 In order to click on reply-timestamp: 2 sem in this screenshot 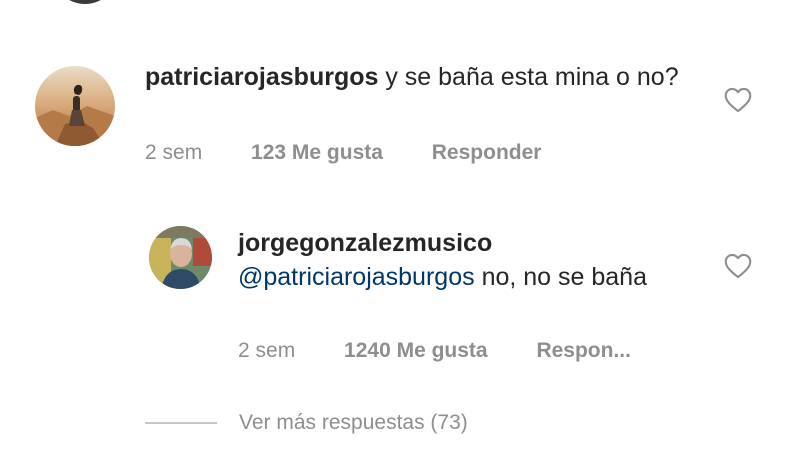, I will do `click(267, 350)`.